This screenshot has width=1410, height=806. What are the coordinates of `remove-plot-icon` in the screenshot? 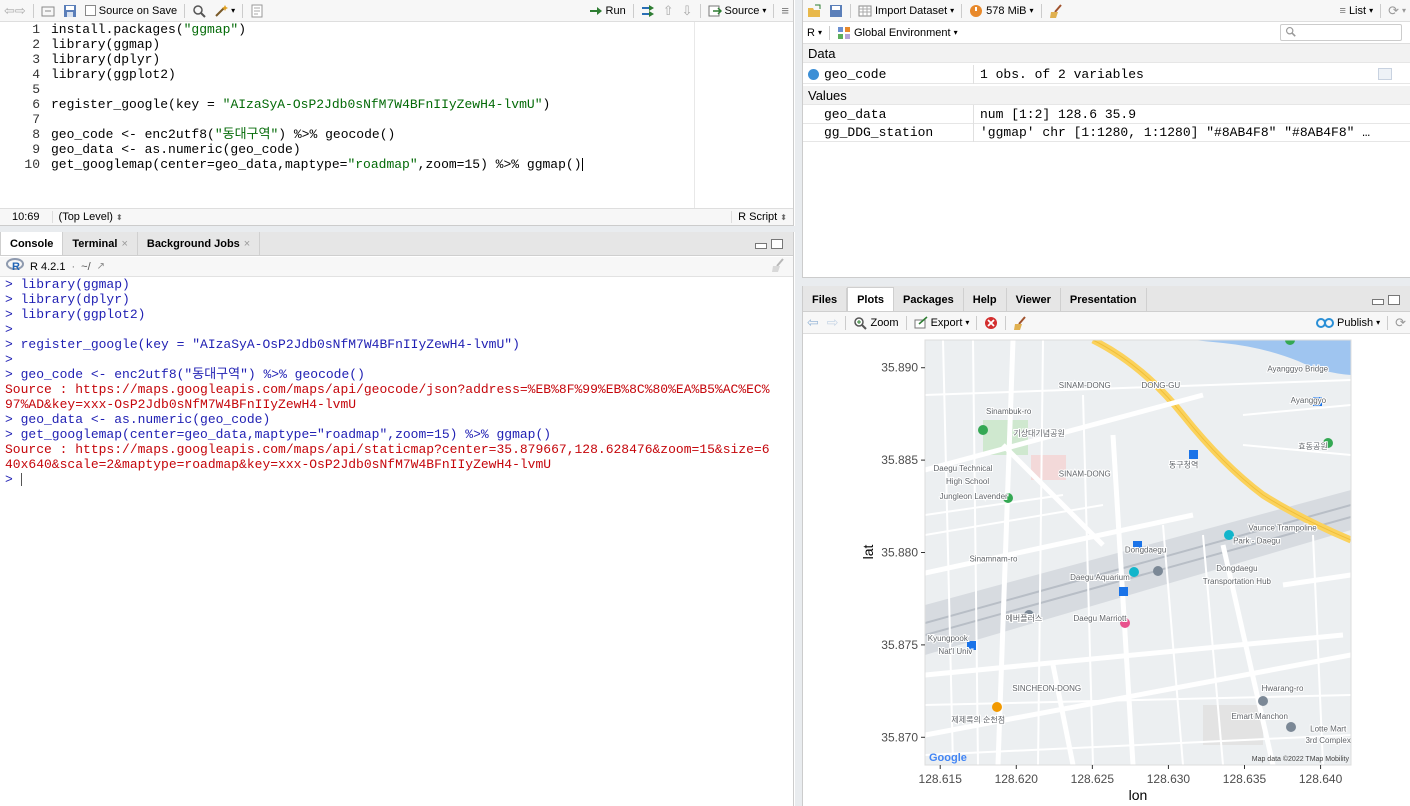 It's located at (991, 323).